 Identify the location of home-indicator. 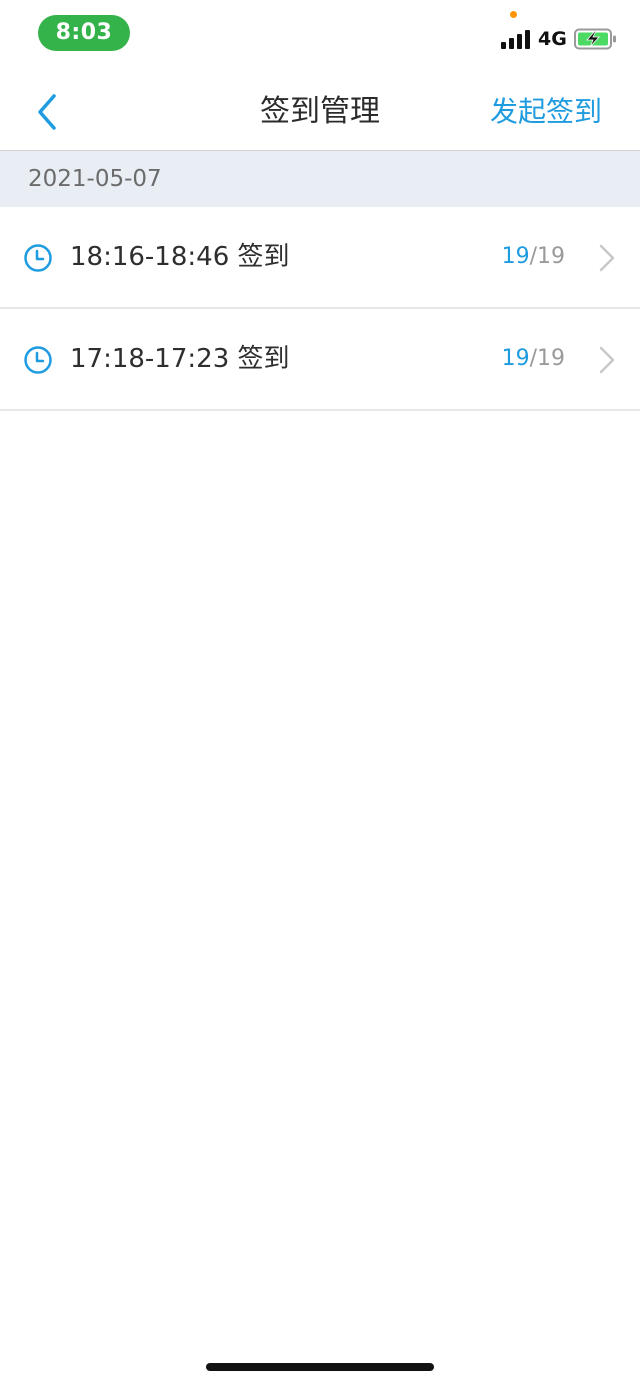
(320, 1367).